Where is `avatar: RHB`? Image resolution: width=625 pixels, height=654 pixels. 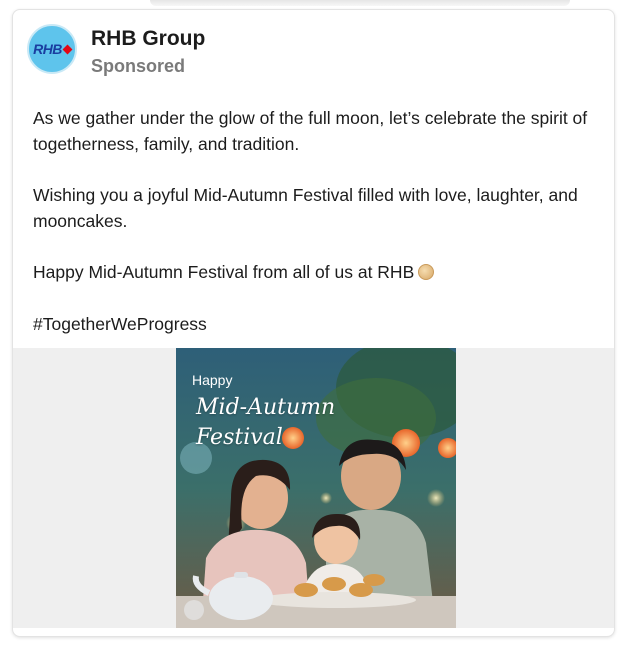 avatar: RHB is located at coordinates (52, 49).